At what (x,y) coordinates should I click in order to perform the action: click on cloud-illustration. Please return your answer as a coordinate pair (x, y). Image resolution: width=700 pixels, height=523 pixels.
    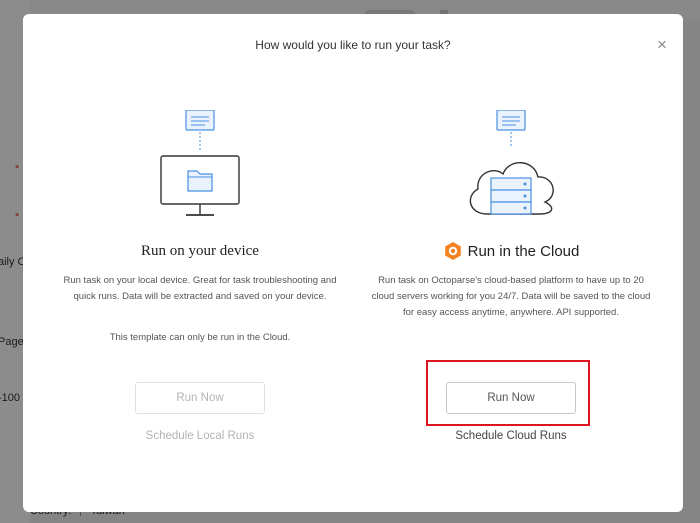
    Looking at the image, I should click on (511, 162).